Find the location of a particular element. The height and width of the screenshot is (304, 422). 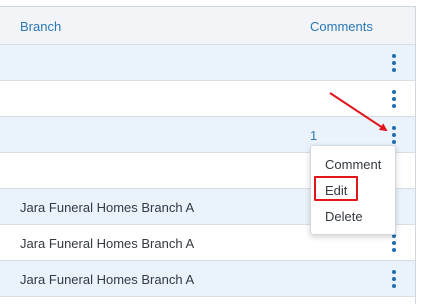

edit-highlight-box is located at coordinates (336, 188).